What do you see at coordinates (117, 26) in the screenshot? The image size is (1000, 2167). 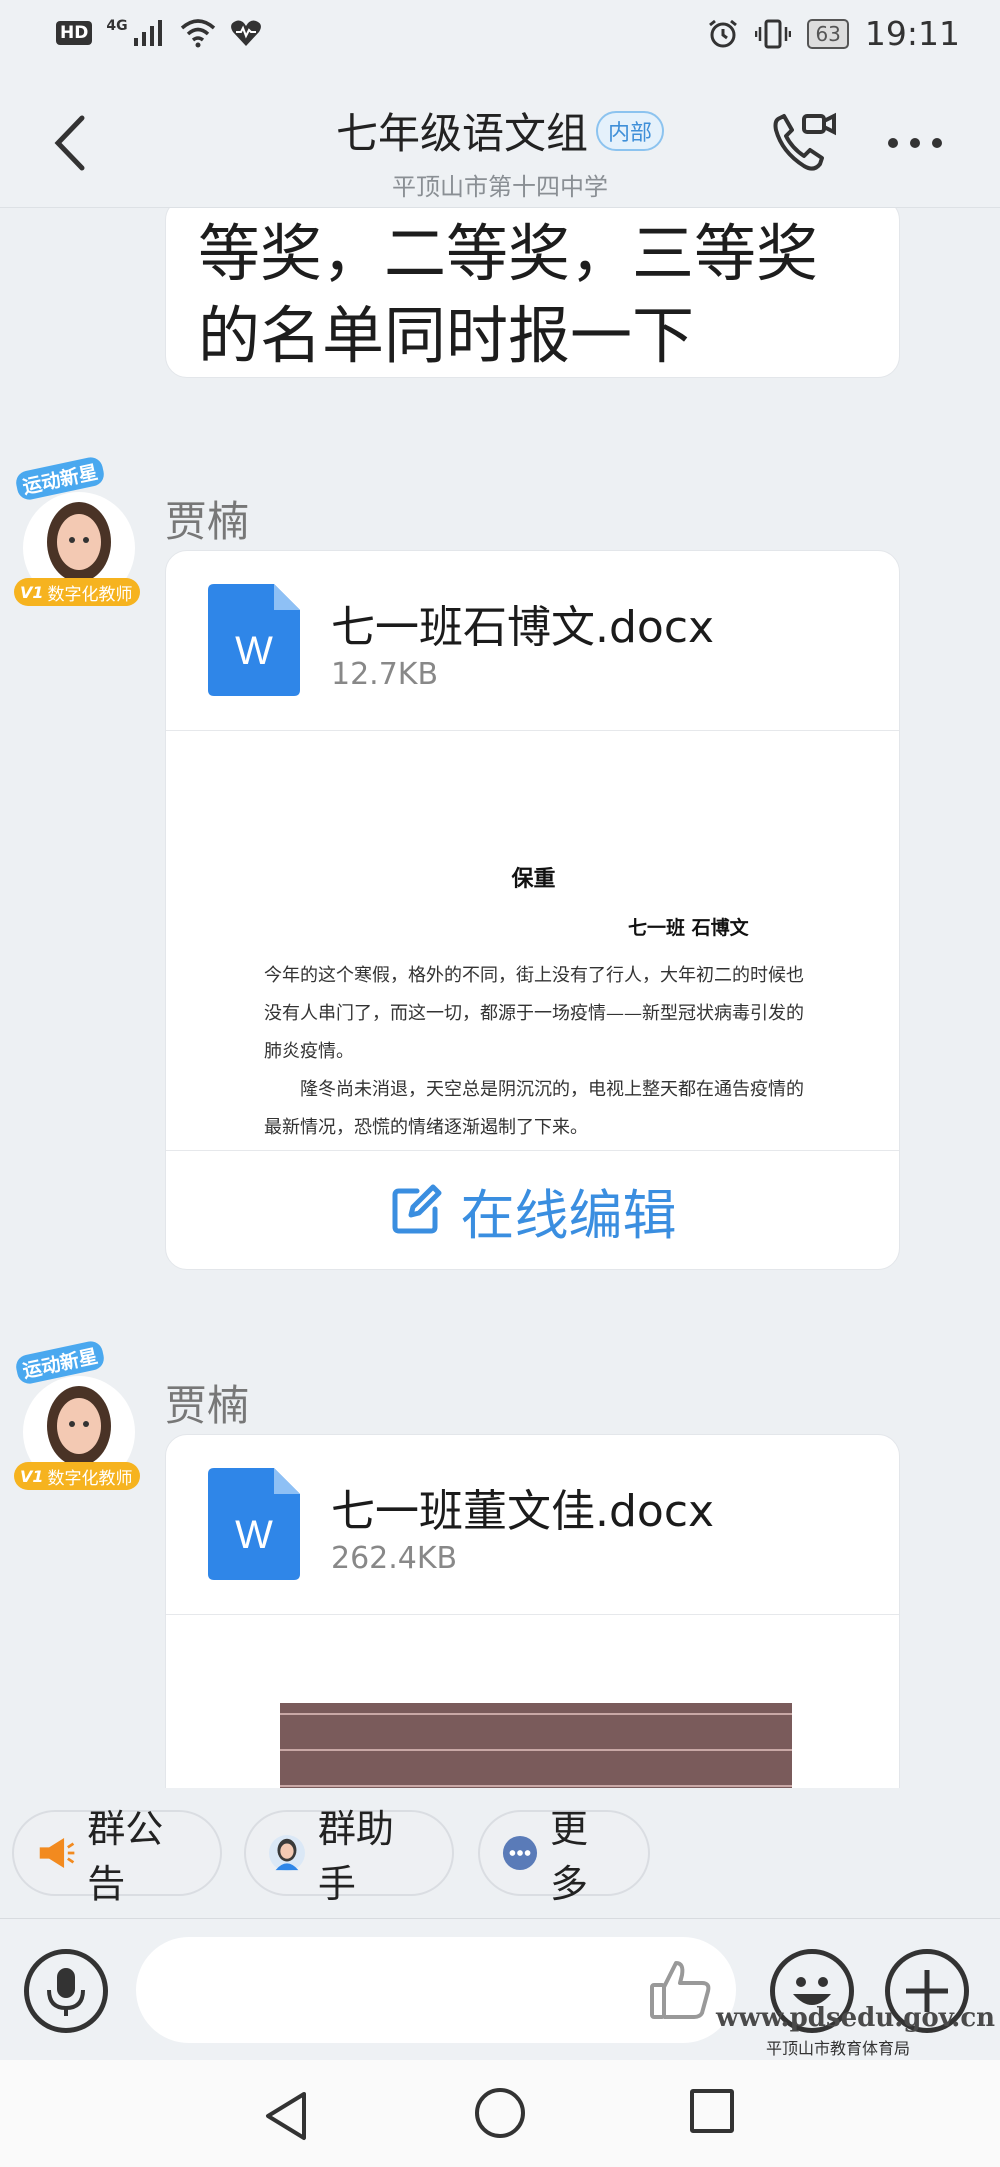 I see `network-type: 4G` at bounding box center [117, 26].